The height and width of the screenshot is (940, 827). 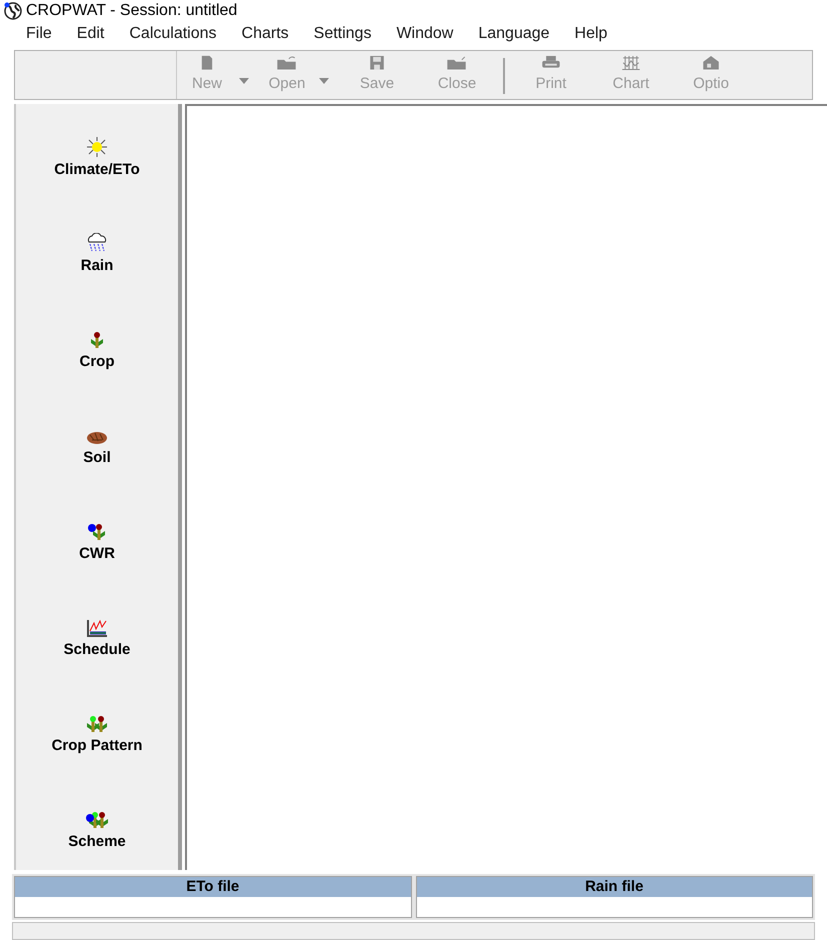 What do you see at coordinates (711, 62) in the screenshot?
I see `house-icon` at bounding box center [711, 62].